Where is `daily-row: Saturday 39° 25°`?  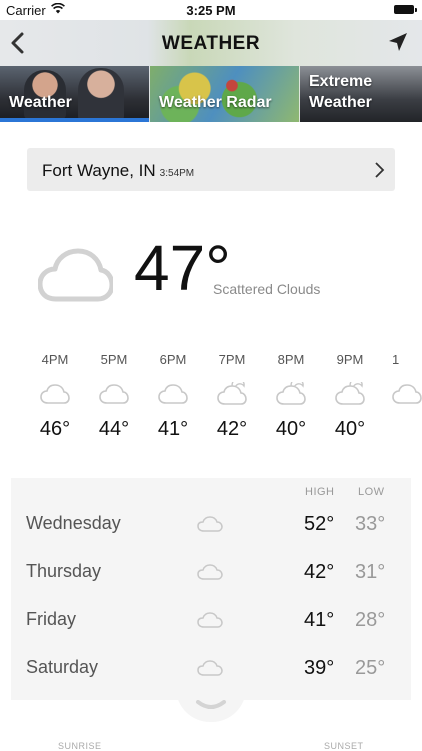 daily-row: Saturday 39° 25° is located at coordinates (211, 667).